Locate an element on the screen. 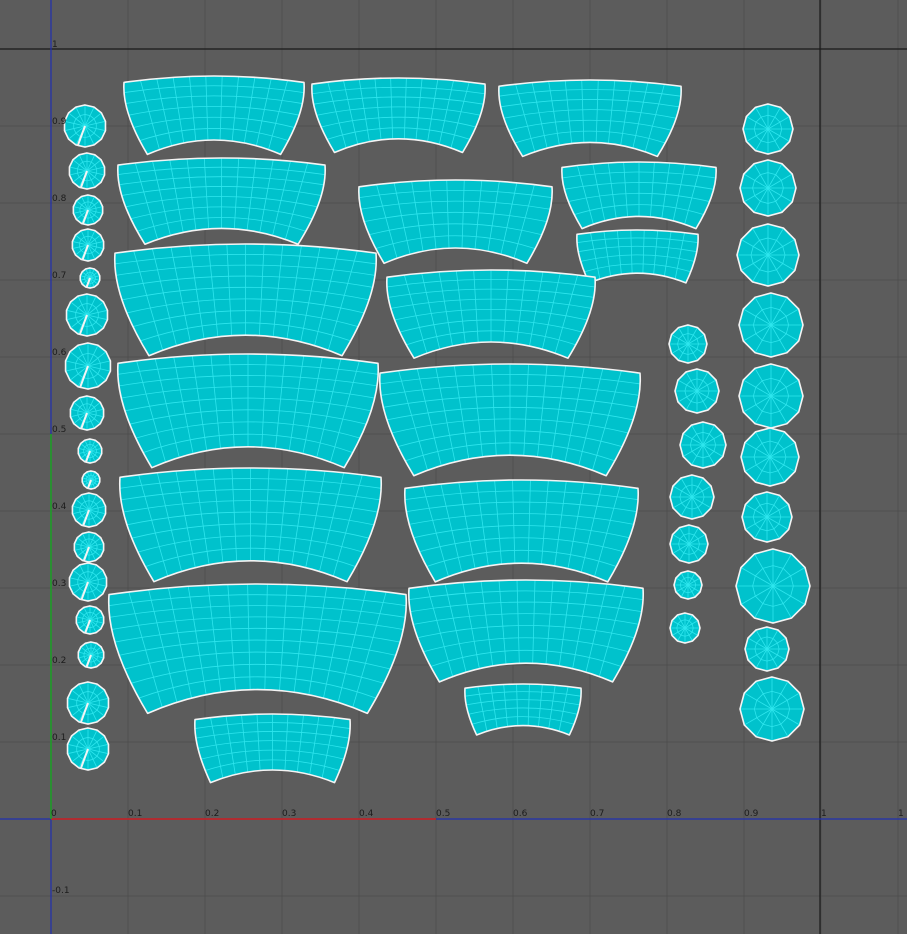 The image size is (907, 934). u-tick-label: 0.5 is located at coordinates (443, 814).